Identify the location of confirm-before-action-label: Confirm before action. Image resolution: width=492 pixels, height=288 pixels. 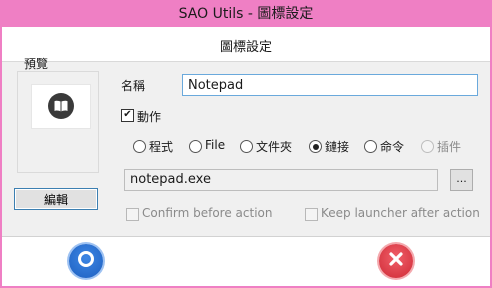
(207, 213).